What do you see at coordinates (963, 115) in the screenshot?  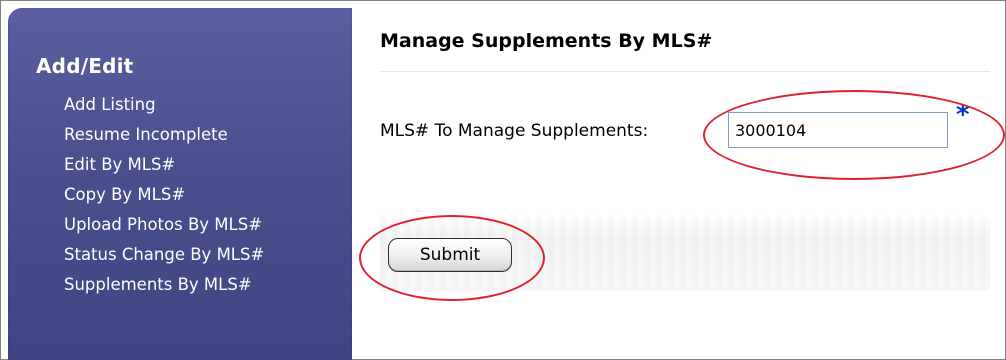 I see `required-indicator: *` at bounding box center [963, 115].